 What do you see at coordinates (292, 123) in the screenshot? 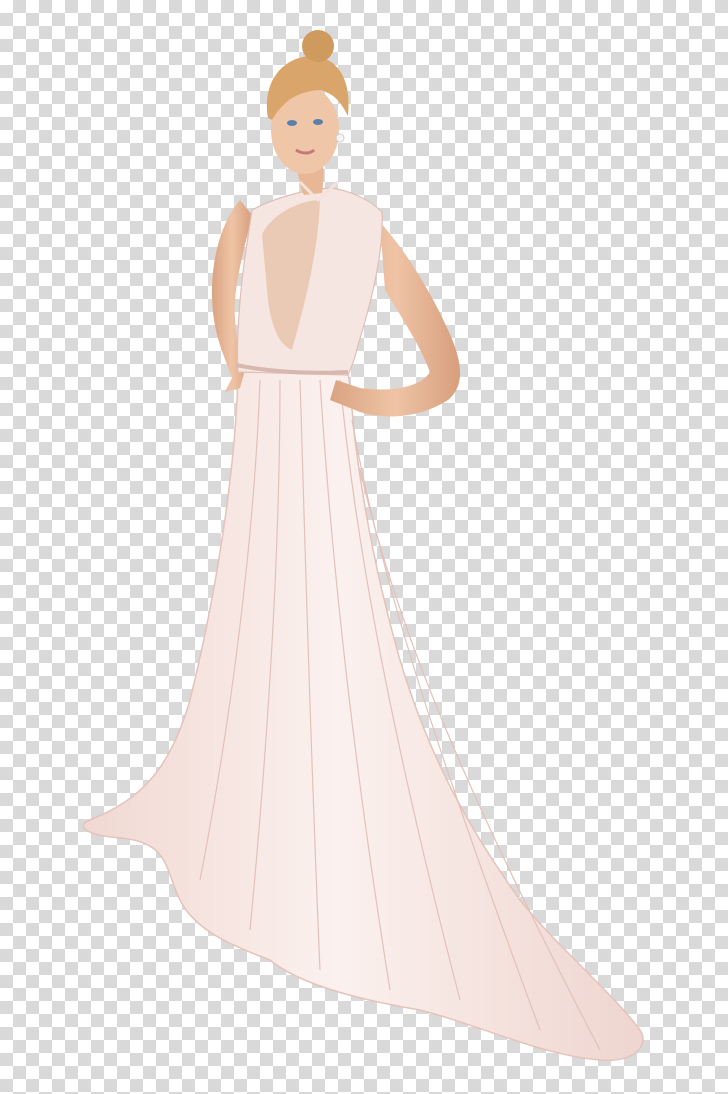
I see `left-eye` at bounding box center [292, 123].